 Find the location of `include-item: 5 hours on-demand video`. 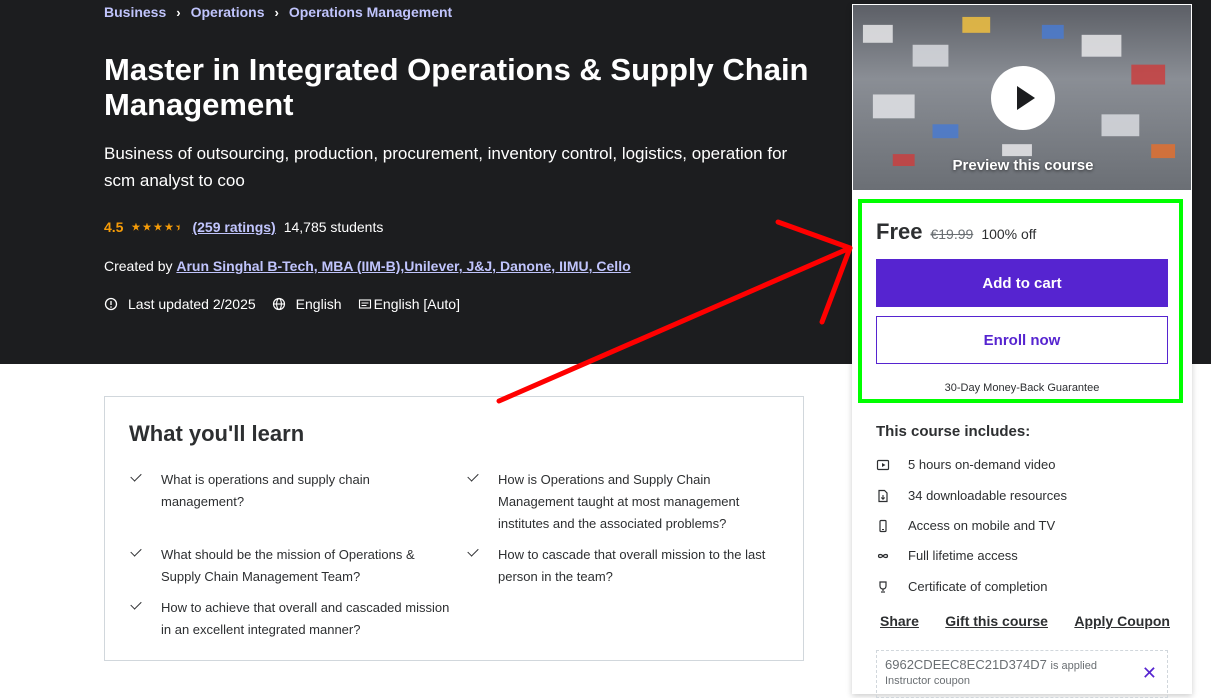

include-item: 5 hours on-demand video is located at coordinates (965, 464).